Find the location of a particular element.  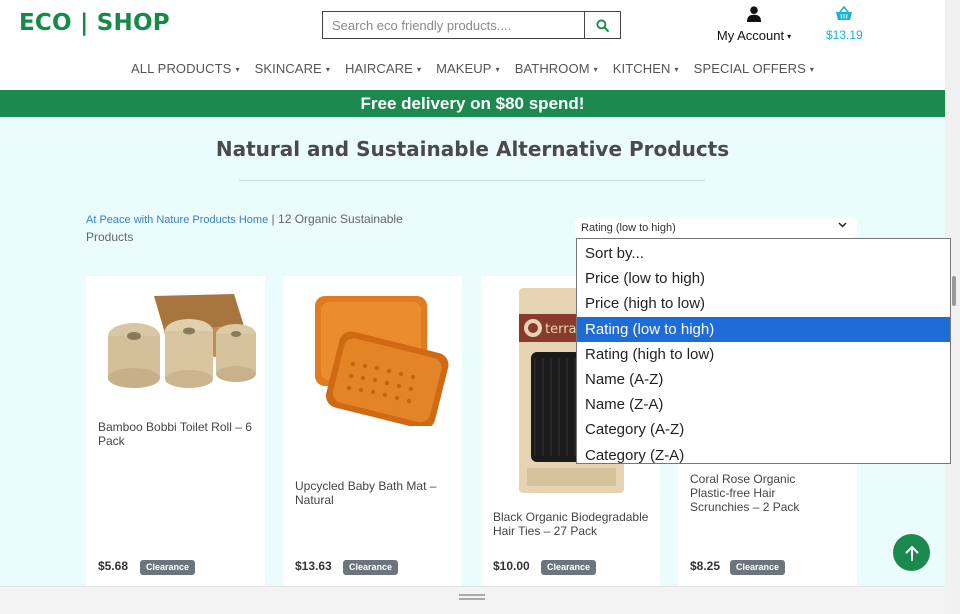

search-input is located at coordinates (453, 25).